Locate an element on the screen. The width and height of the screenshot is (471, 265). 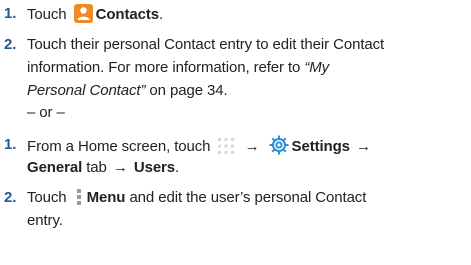
apps-grid-icon is located at coordinates (226, 146).